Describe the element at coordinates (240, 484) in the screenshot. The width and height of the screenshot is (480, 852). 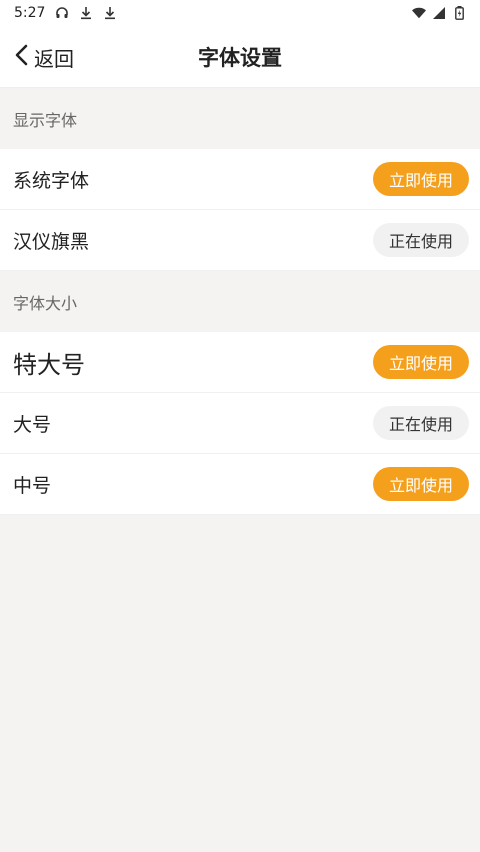
I see `size-row-medium: 中号 立即使用` at that location.